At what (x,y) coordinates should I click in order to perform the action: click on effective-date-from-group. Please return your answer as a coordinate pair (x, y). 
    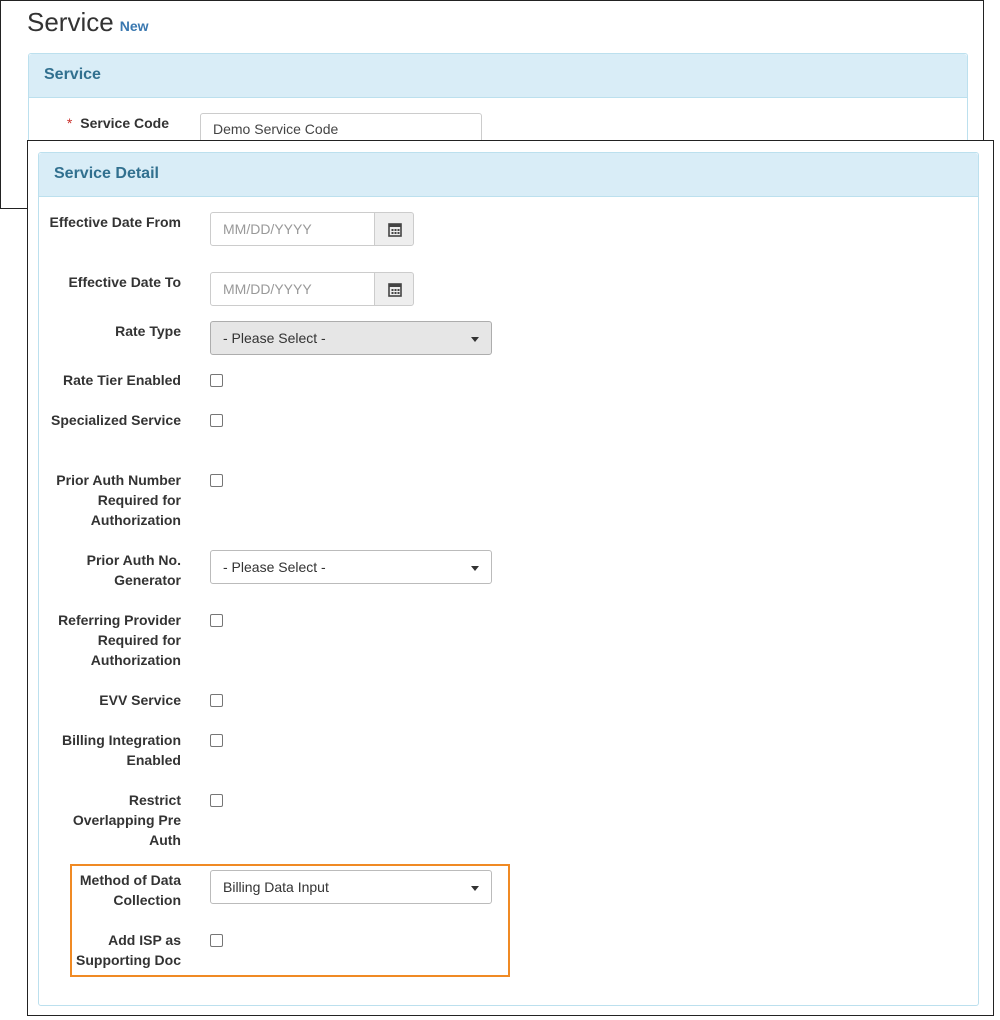
    Looking at the image, I should click on (312, 229).